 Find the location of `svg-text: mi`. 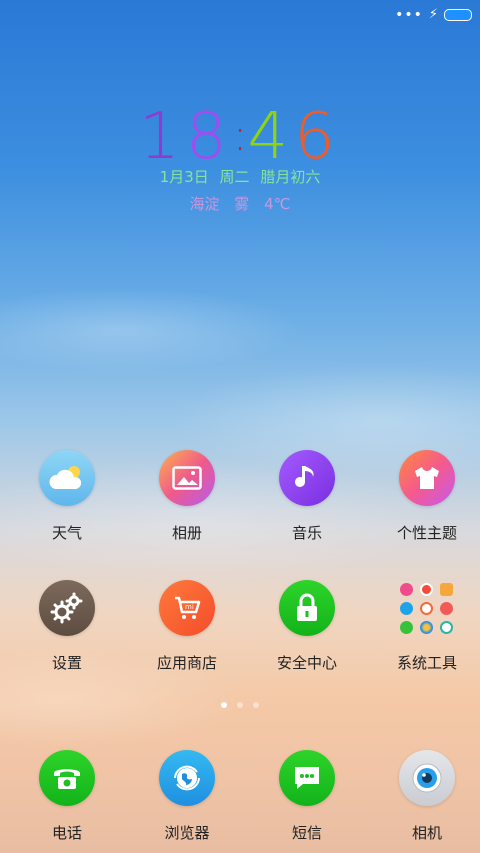

svg-text: mi is located at coordinates (189, 607).